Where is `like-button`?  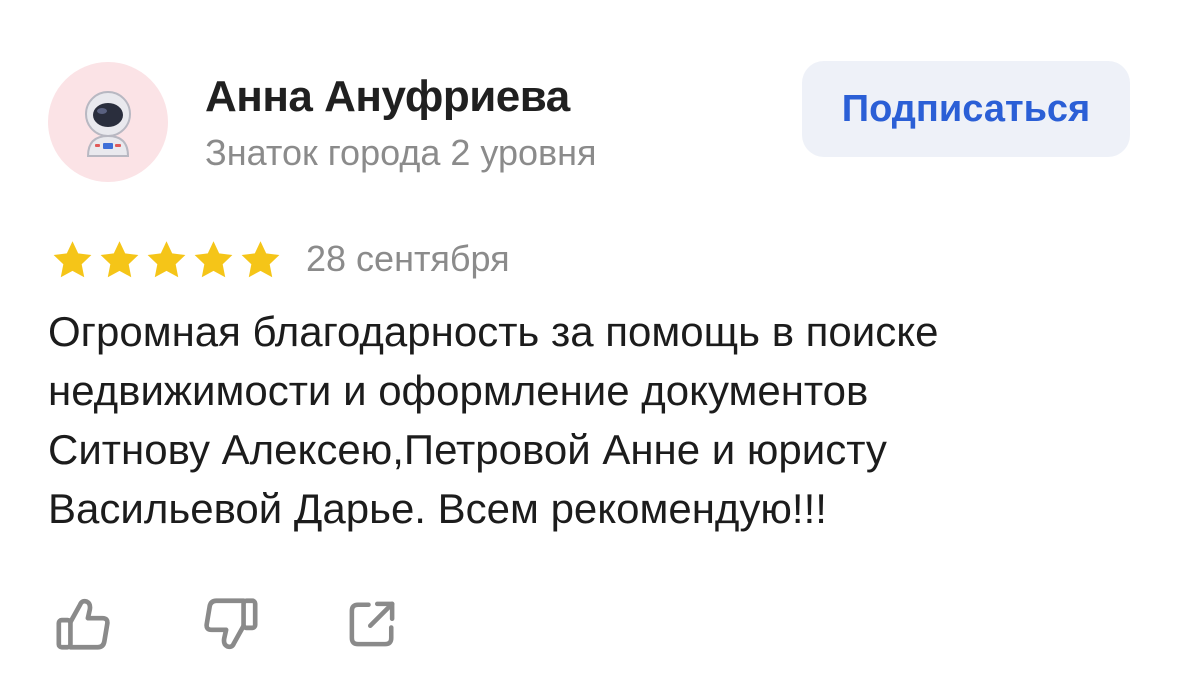 like-button is located at coordinates (84, 624).